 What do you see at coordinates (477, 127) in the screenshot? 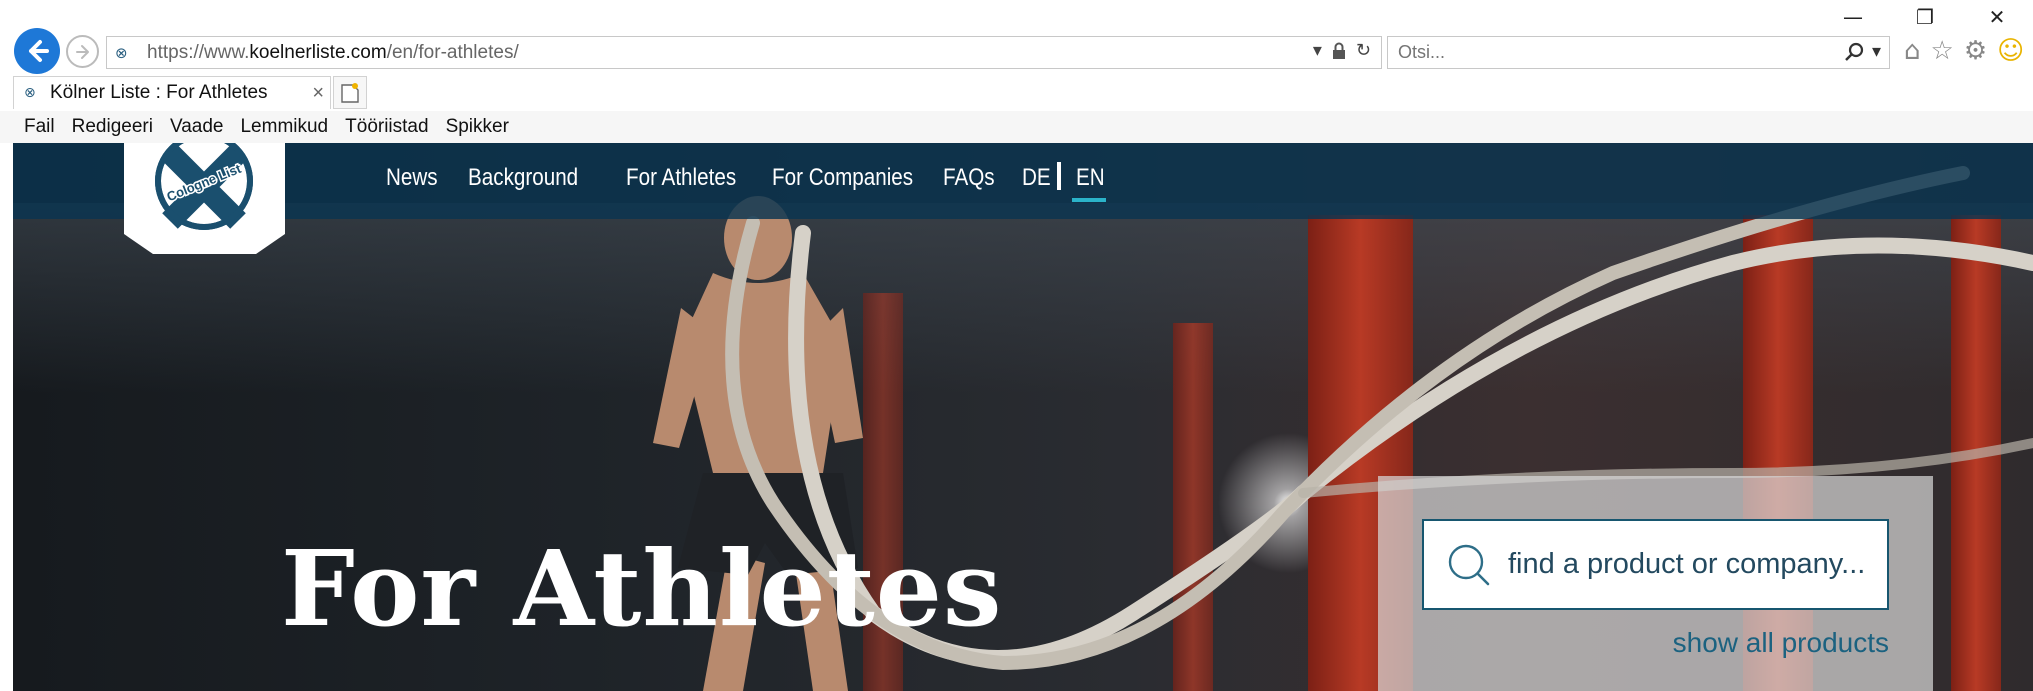
I see `menu-item-help: Spikker` at bounding box center [477, 127].